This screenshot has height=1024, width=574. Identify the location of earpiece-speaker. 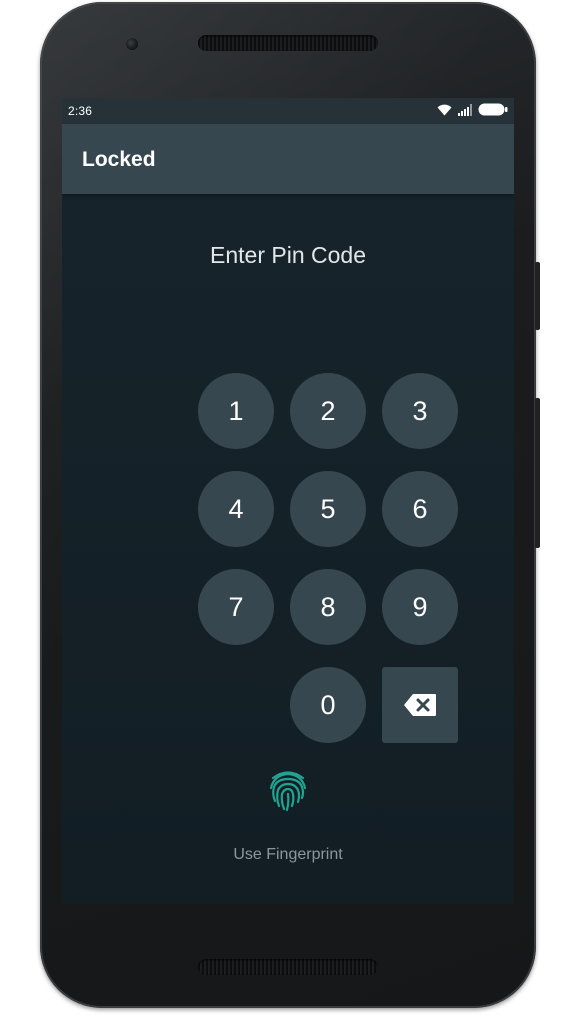
(288, 43).